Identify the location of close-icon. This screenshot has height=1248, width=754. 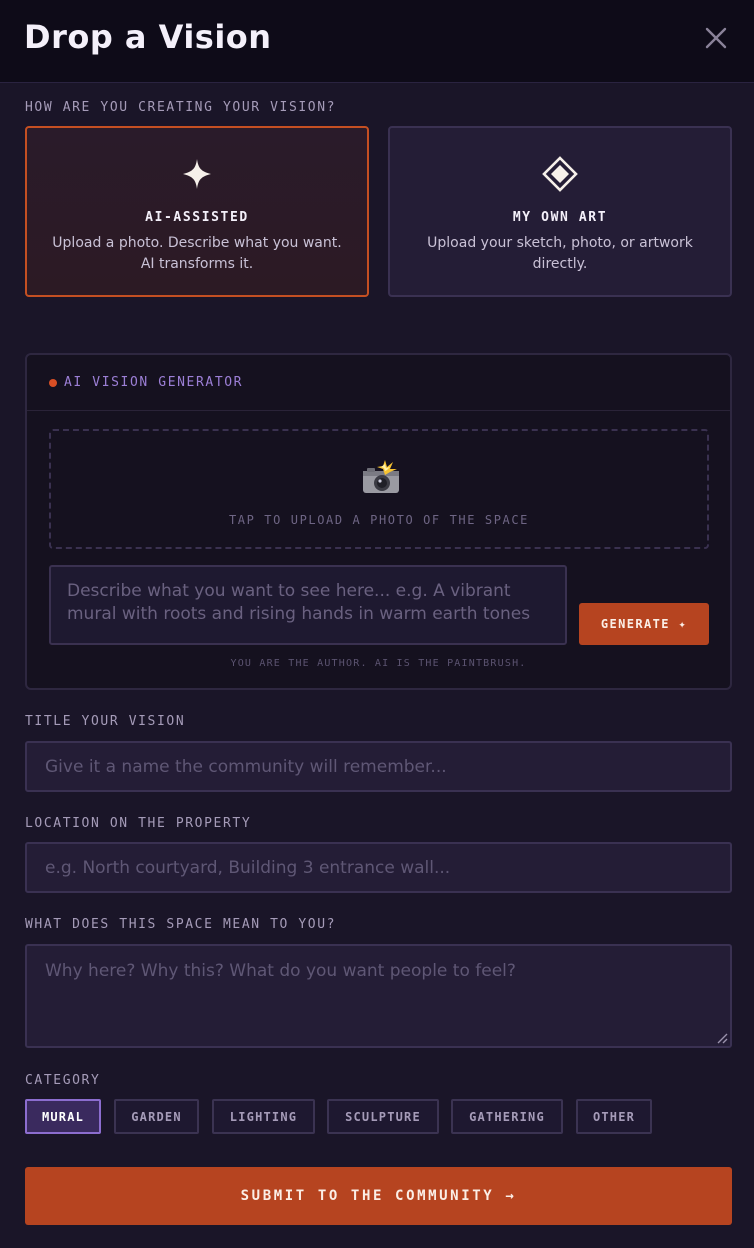
(716, 38).